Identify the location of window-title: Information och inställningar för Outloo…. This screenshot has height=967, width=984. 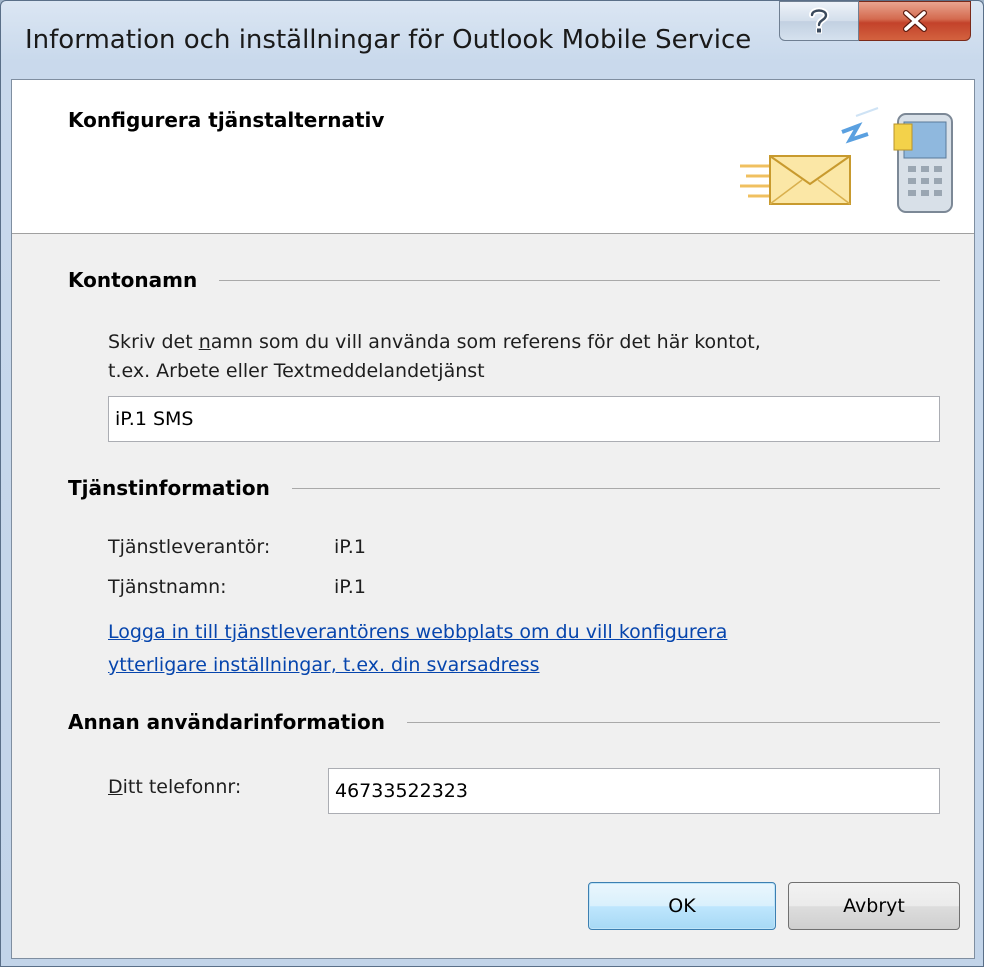
(388, 40).